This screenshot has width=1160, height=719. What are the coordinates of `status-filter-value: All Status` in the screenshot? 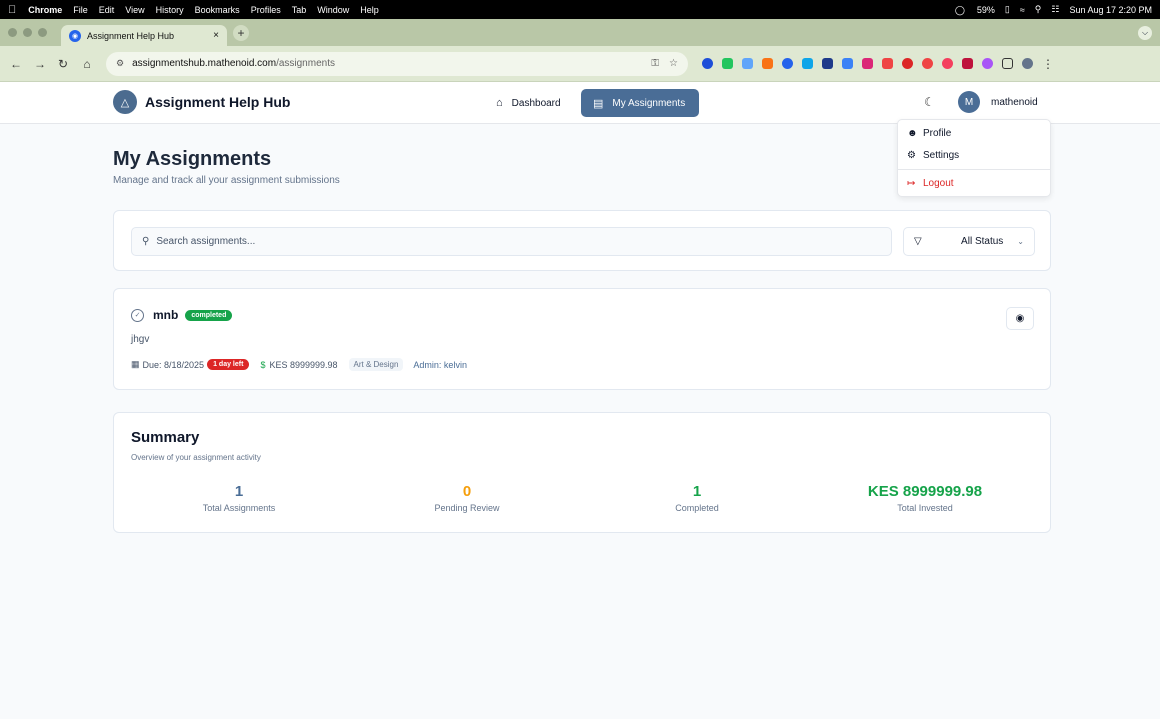 It's located at (982, 241).